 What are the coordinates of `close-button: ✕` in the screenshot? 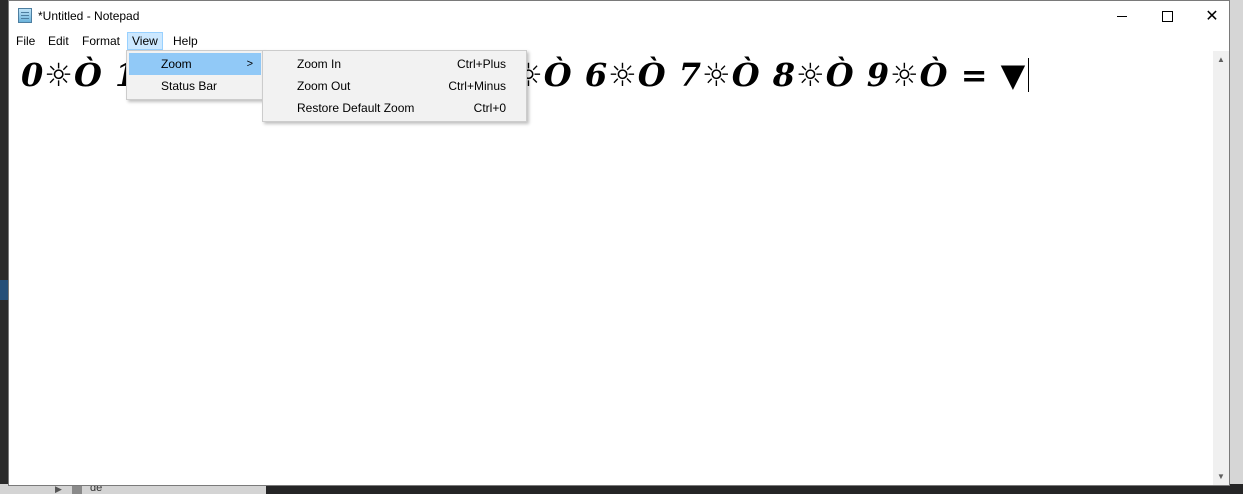 It's located at (1212, 16).